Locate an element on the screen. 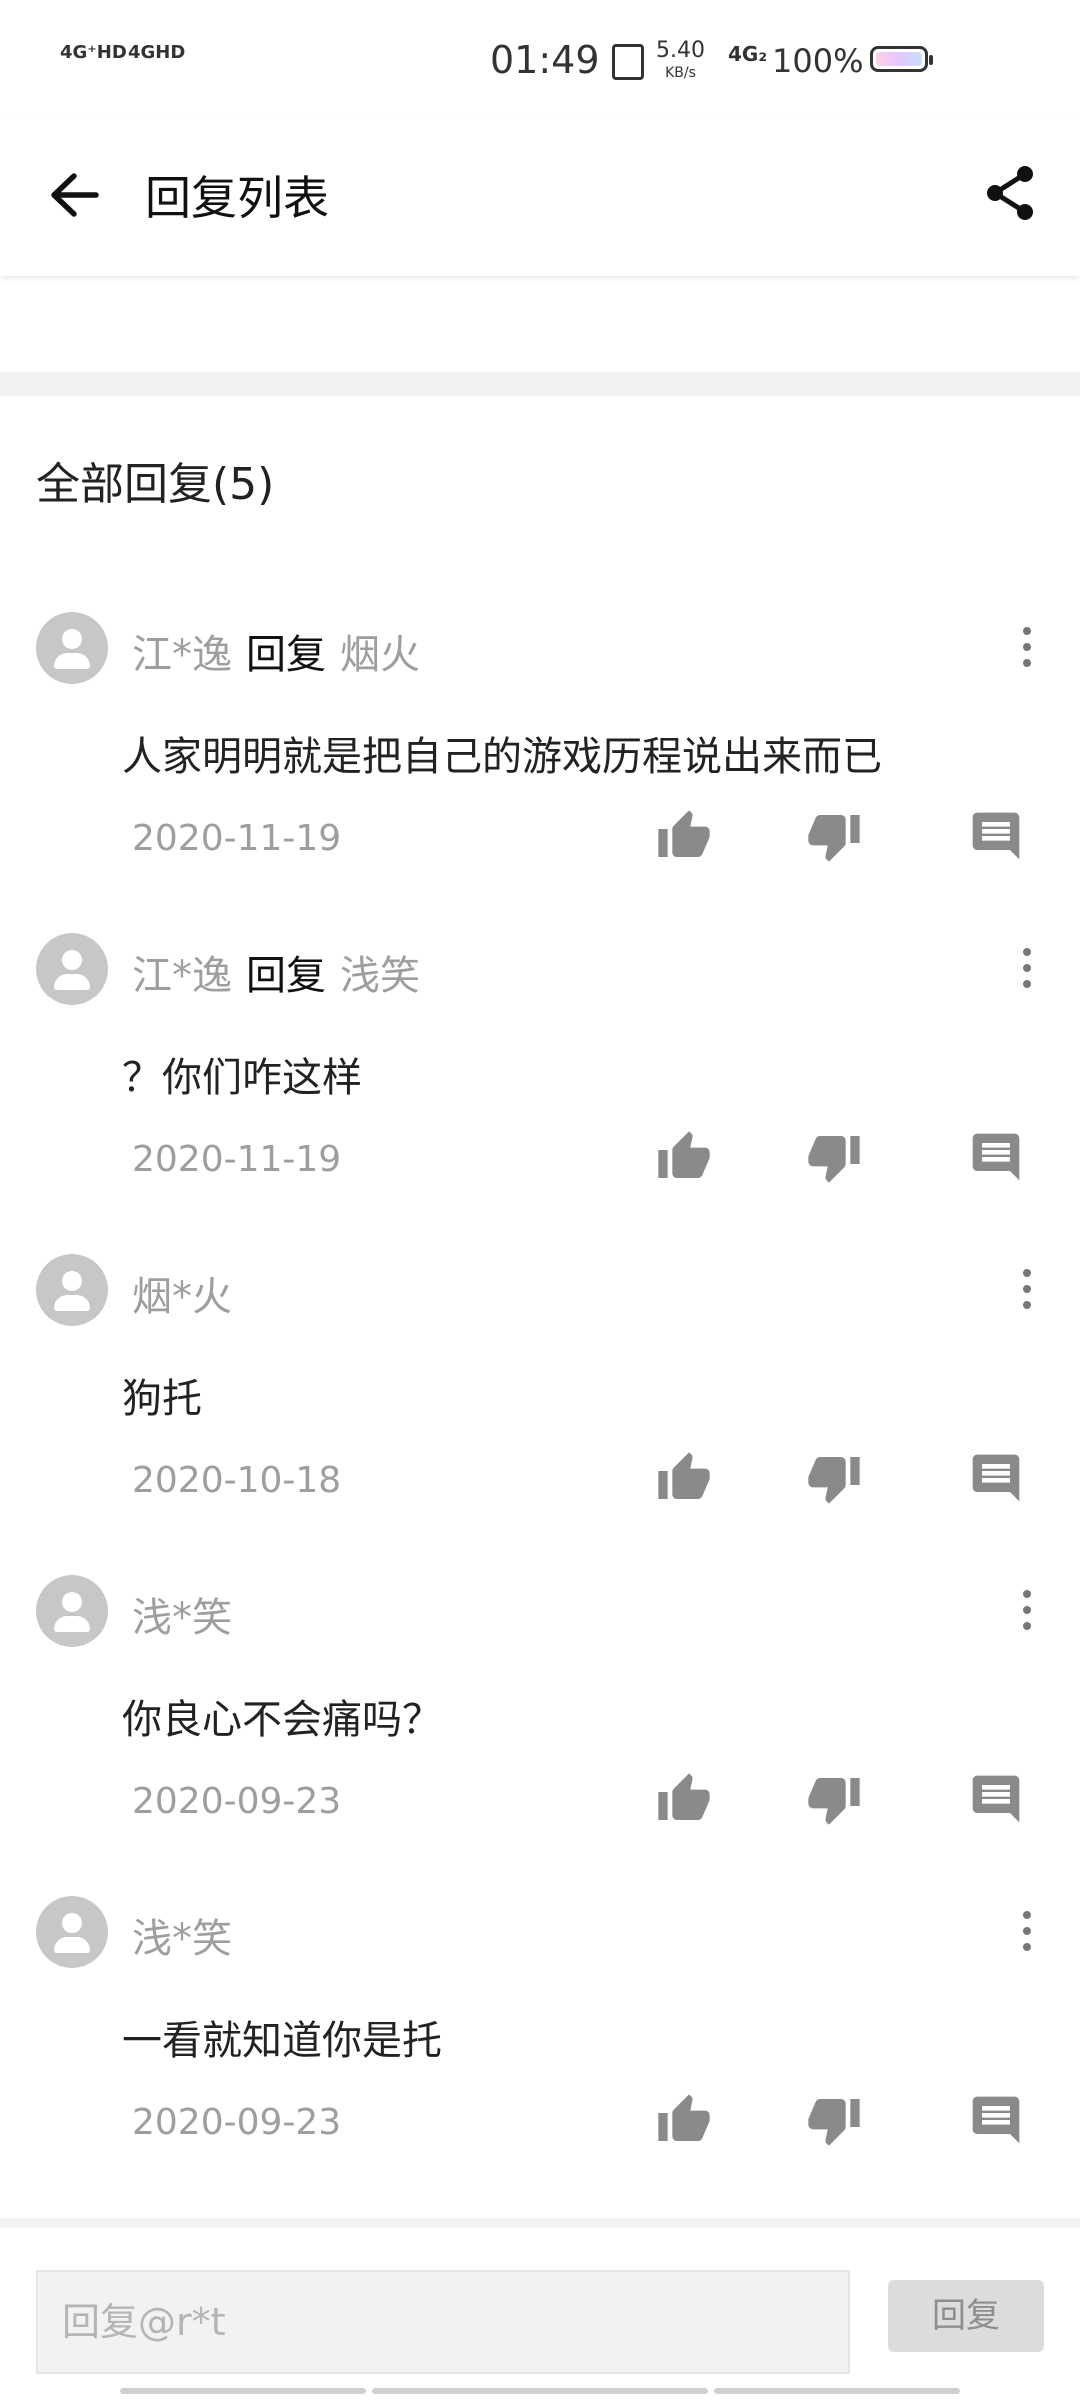  page-title: 回复列表 is located at coordinates (237, 198).